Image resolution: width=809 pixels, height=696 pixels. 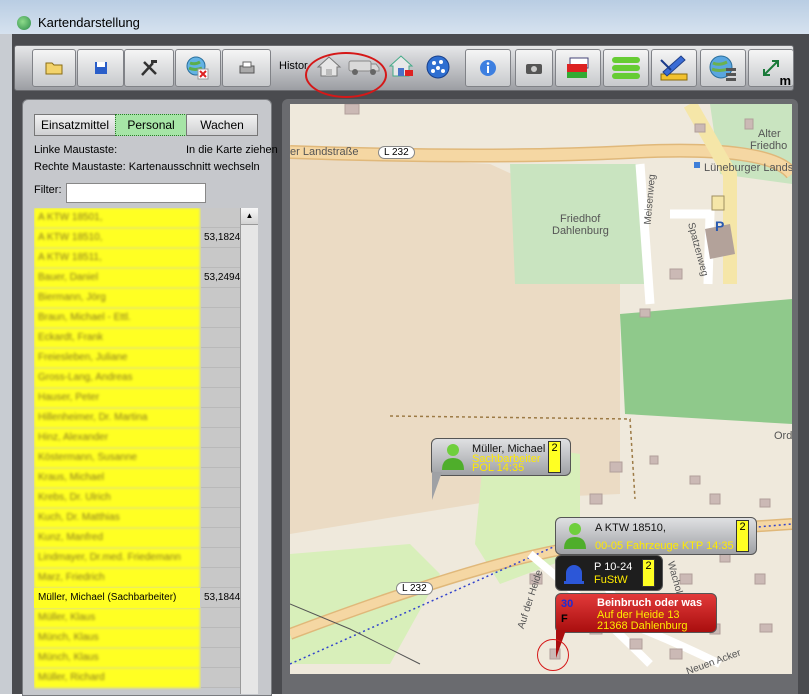 What do you see at coordinates (137, 278) in the screenshot?
I see `list-item: Bauer, Daniel 53,2494` at bounding box center [137, 278].